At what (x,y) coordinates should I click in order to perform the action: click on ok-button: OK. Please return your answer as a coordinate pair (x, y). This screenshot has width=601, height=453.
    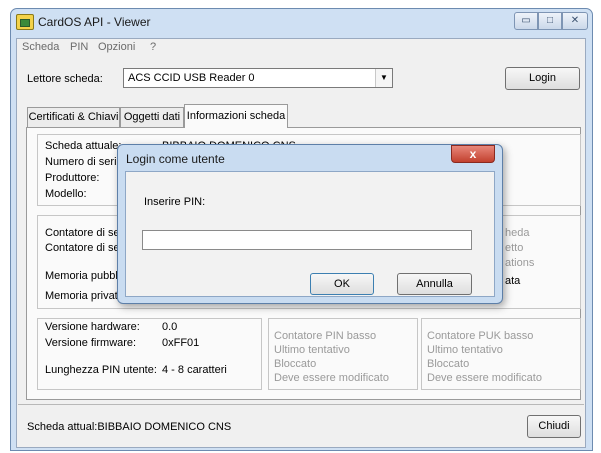
    Looking at the image, I should click on (342, 284).